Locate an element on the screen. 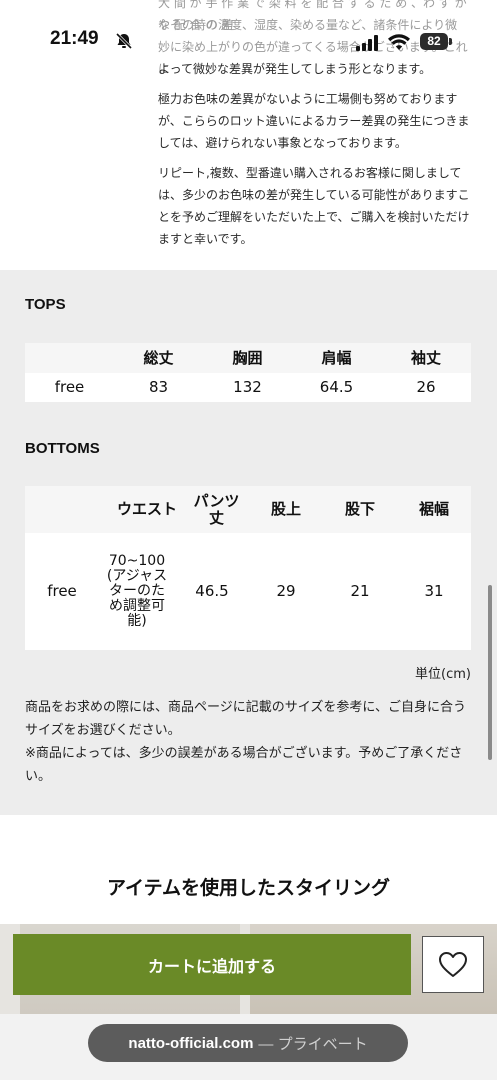 This screenshot has width=497, height=1080. description-line: よって微妙な差異が発生してしまう形となります。 is located at coordinates (295, 69).